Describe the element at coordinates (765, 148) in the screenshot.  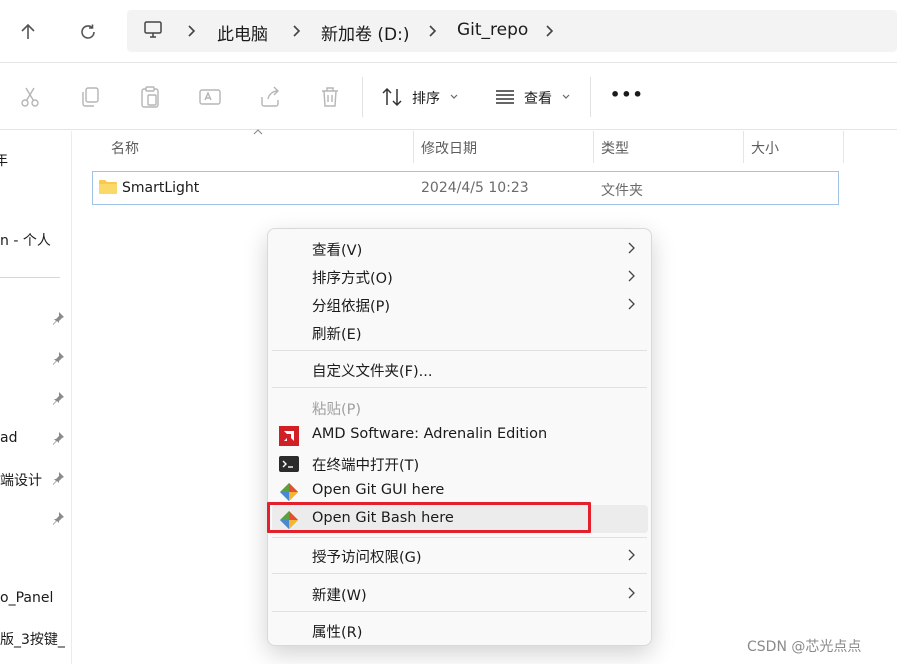
I see `column-header-size: 大小` at that location.